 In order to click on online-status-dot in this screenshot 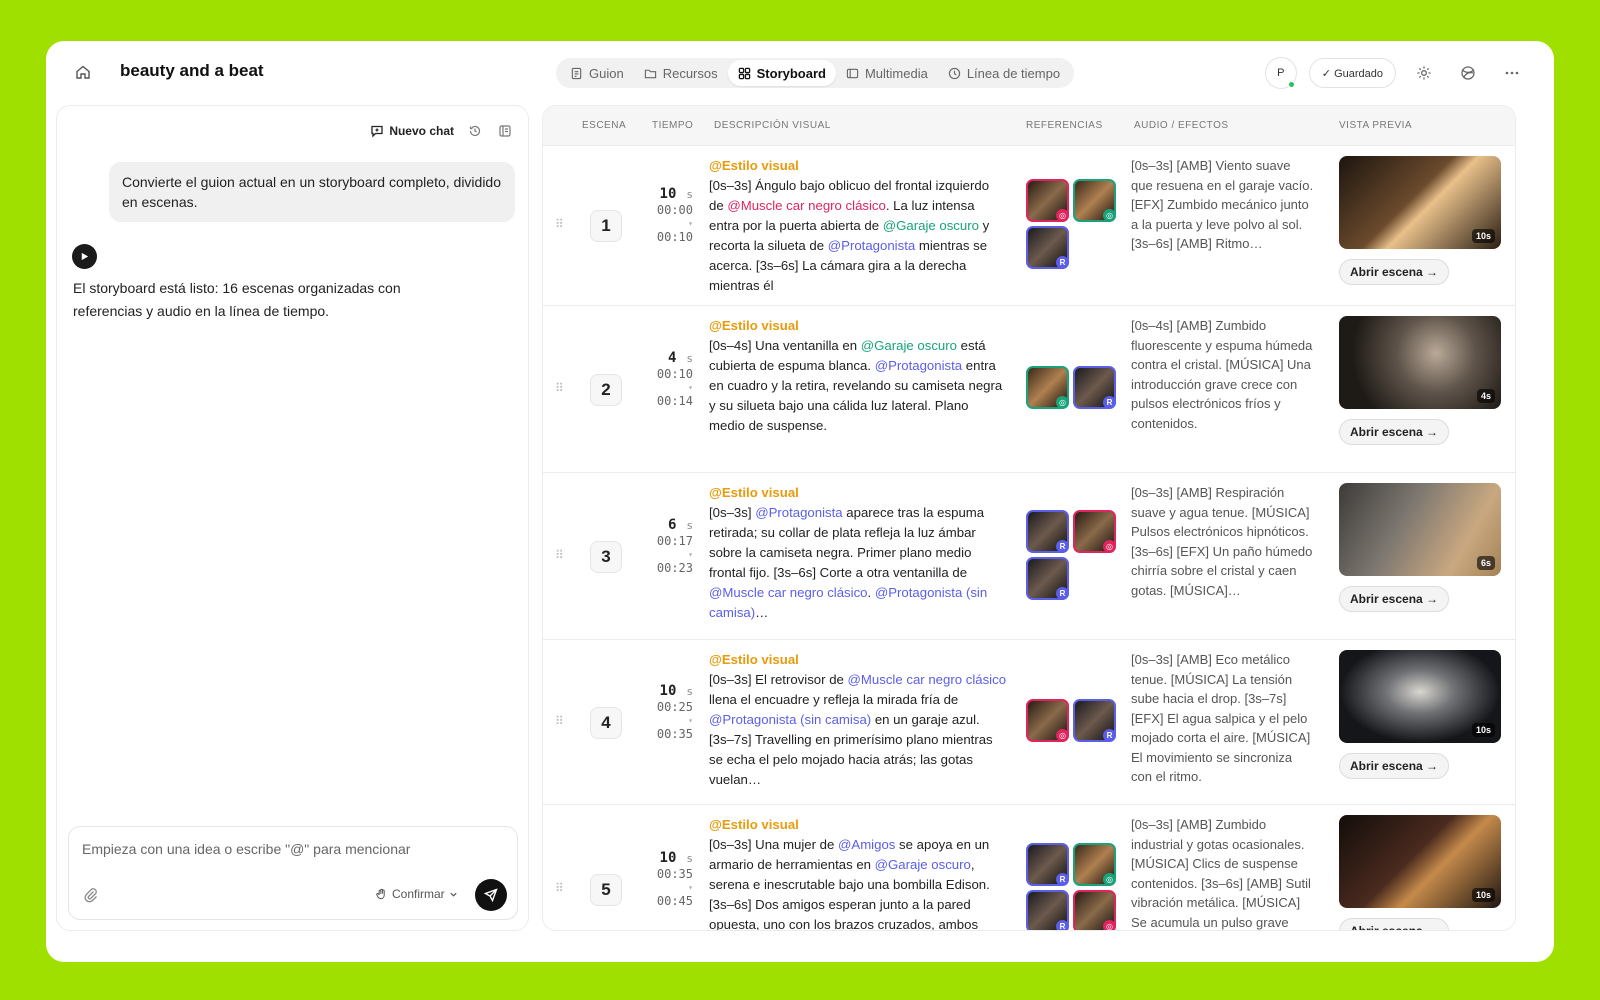, I will do `click(1291, 84)`.